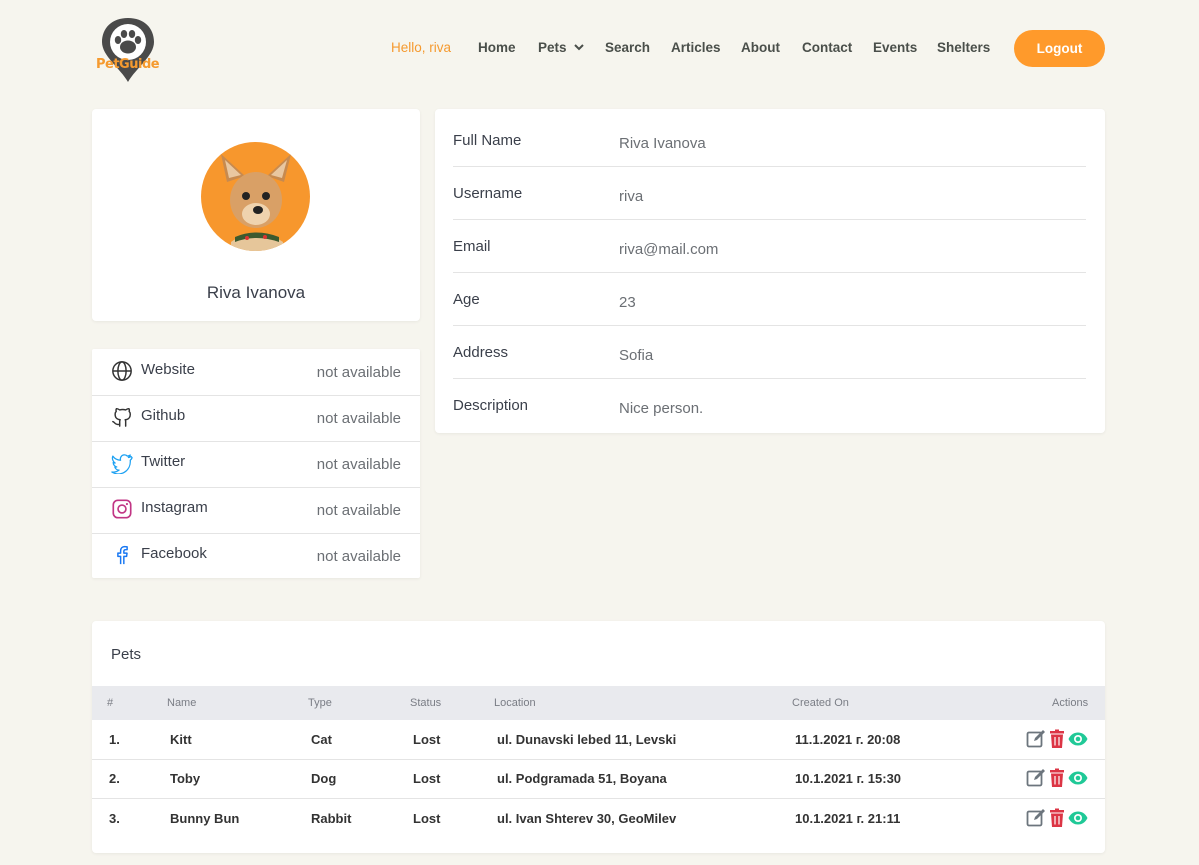 This screenshot has width=1199, height=865. Describe the element at coordinates (122, 555) in the screenshot. I see `facebook-icon` at that location.